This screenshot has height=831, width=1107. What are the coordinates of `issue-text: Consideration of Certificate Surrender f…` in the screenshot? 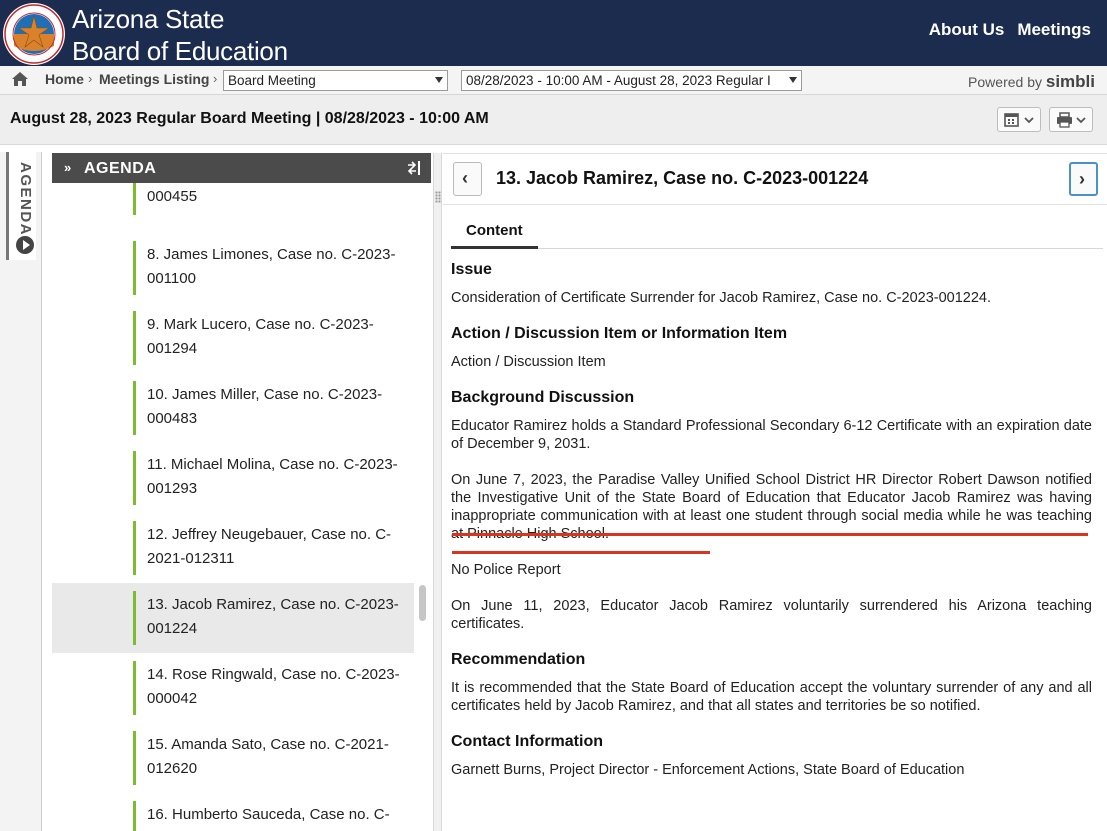 It's located at (721, 298).